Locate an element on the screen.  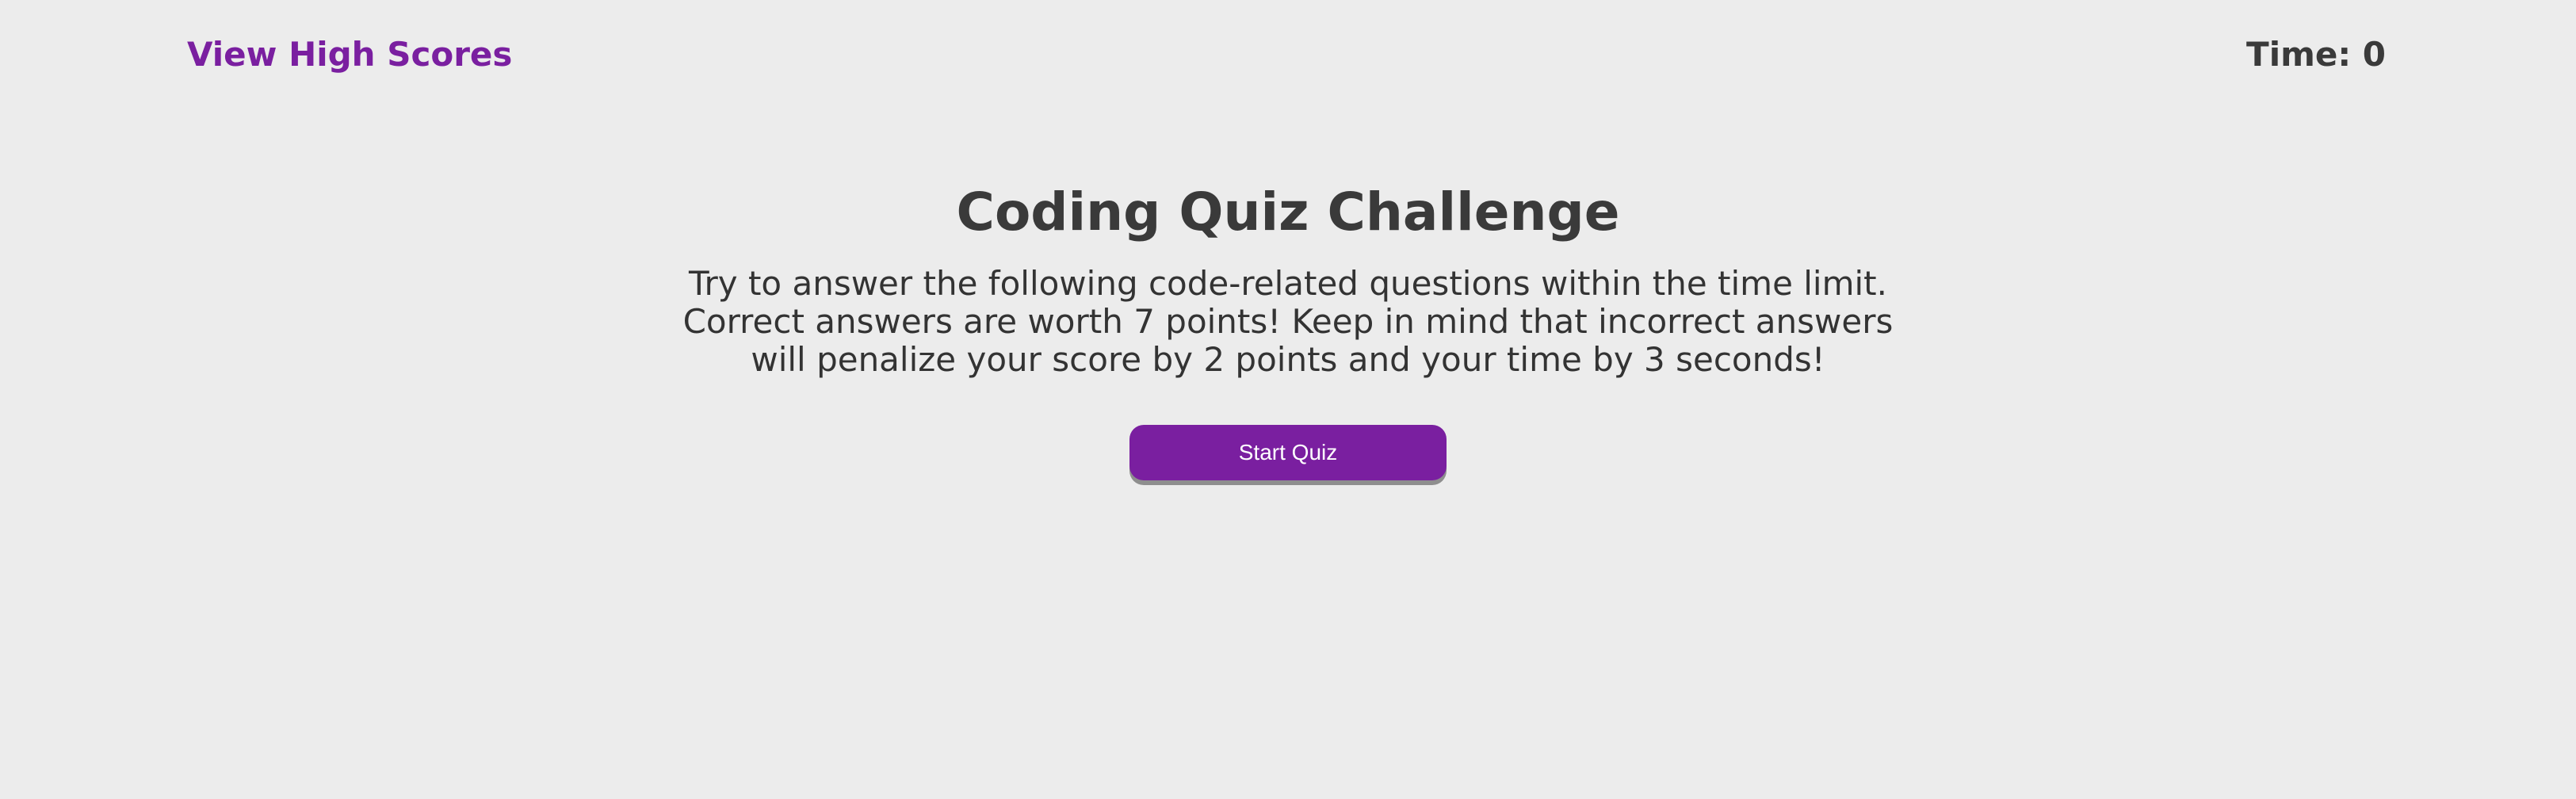
view-high-scores-link: View High Scores is located at coordinates (349, 54).